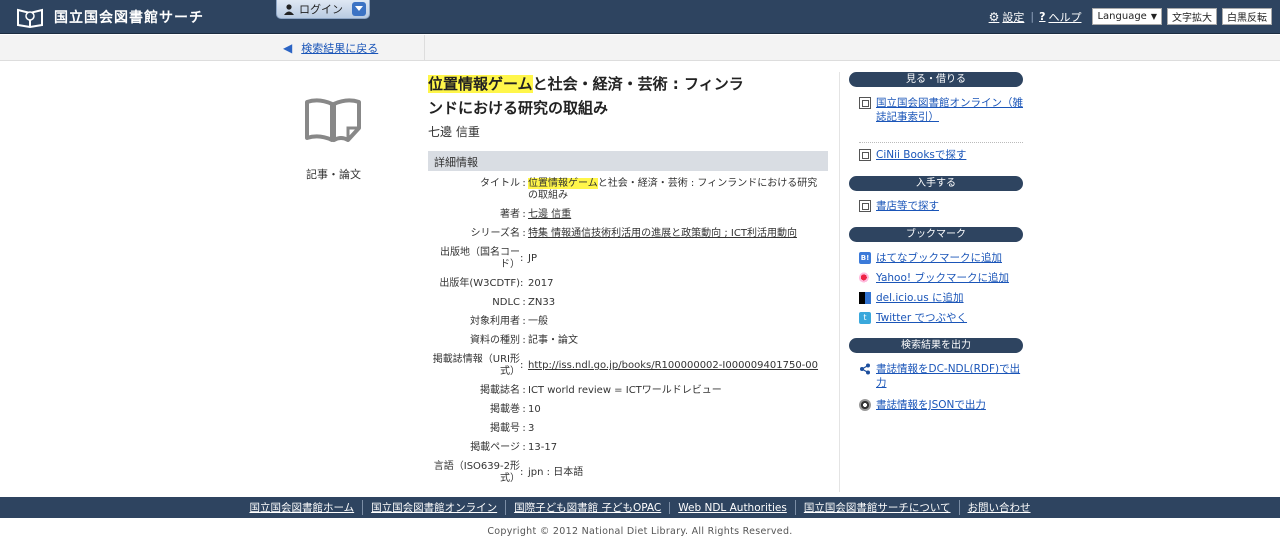 This screenshot has height=557, width=1280. I want to click on yahoo-icon, so click(865, 278).